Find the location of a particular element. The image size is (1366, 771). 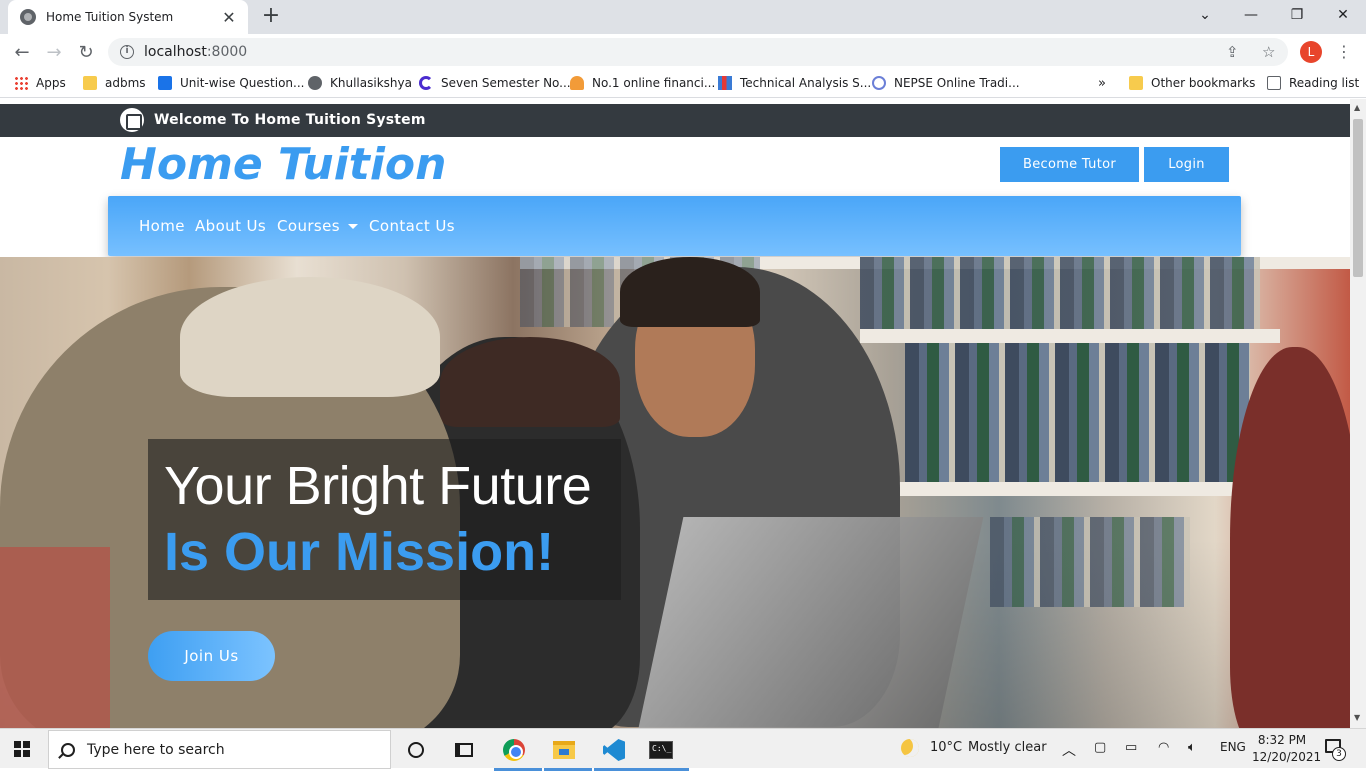

nav-courses-label: Courses is located at coordinates (308, 226).